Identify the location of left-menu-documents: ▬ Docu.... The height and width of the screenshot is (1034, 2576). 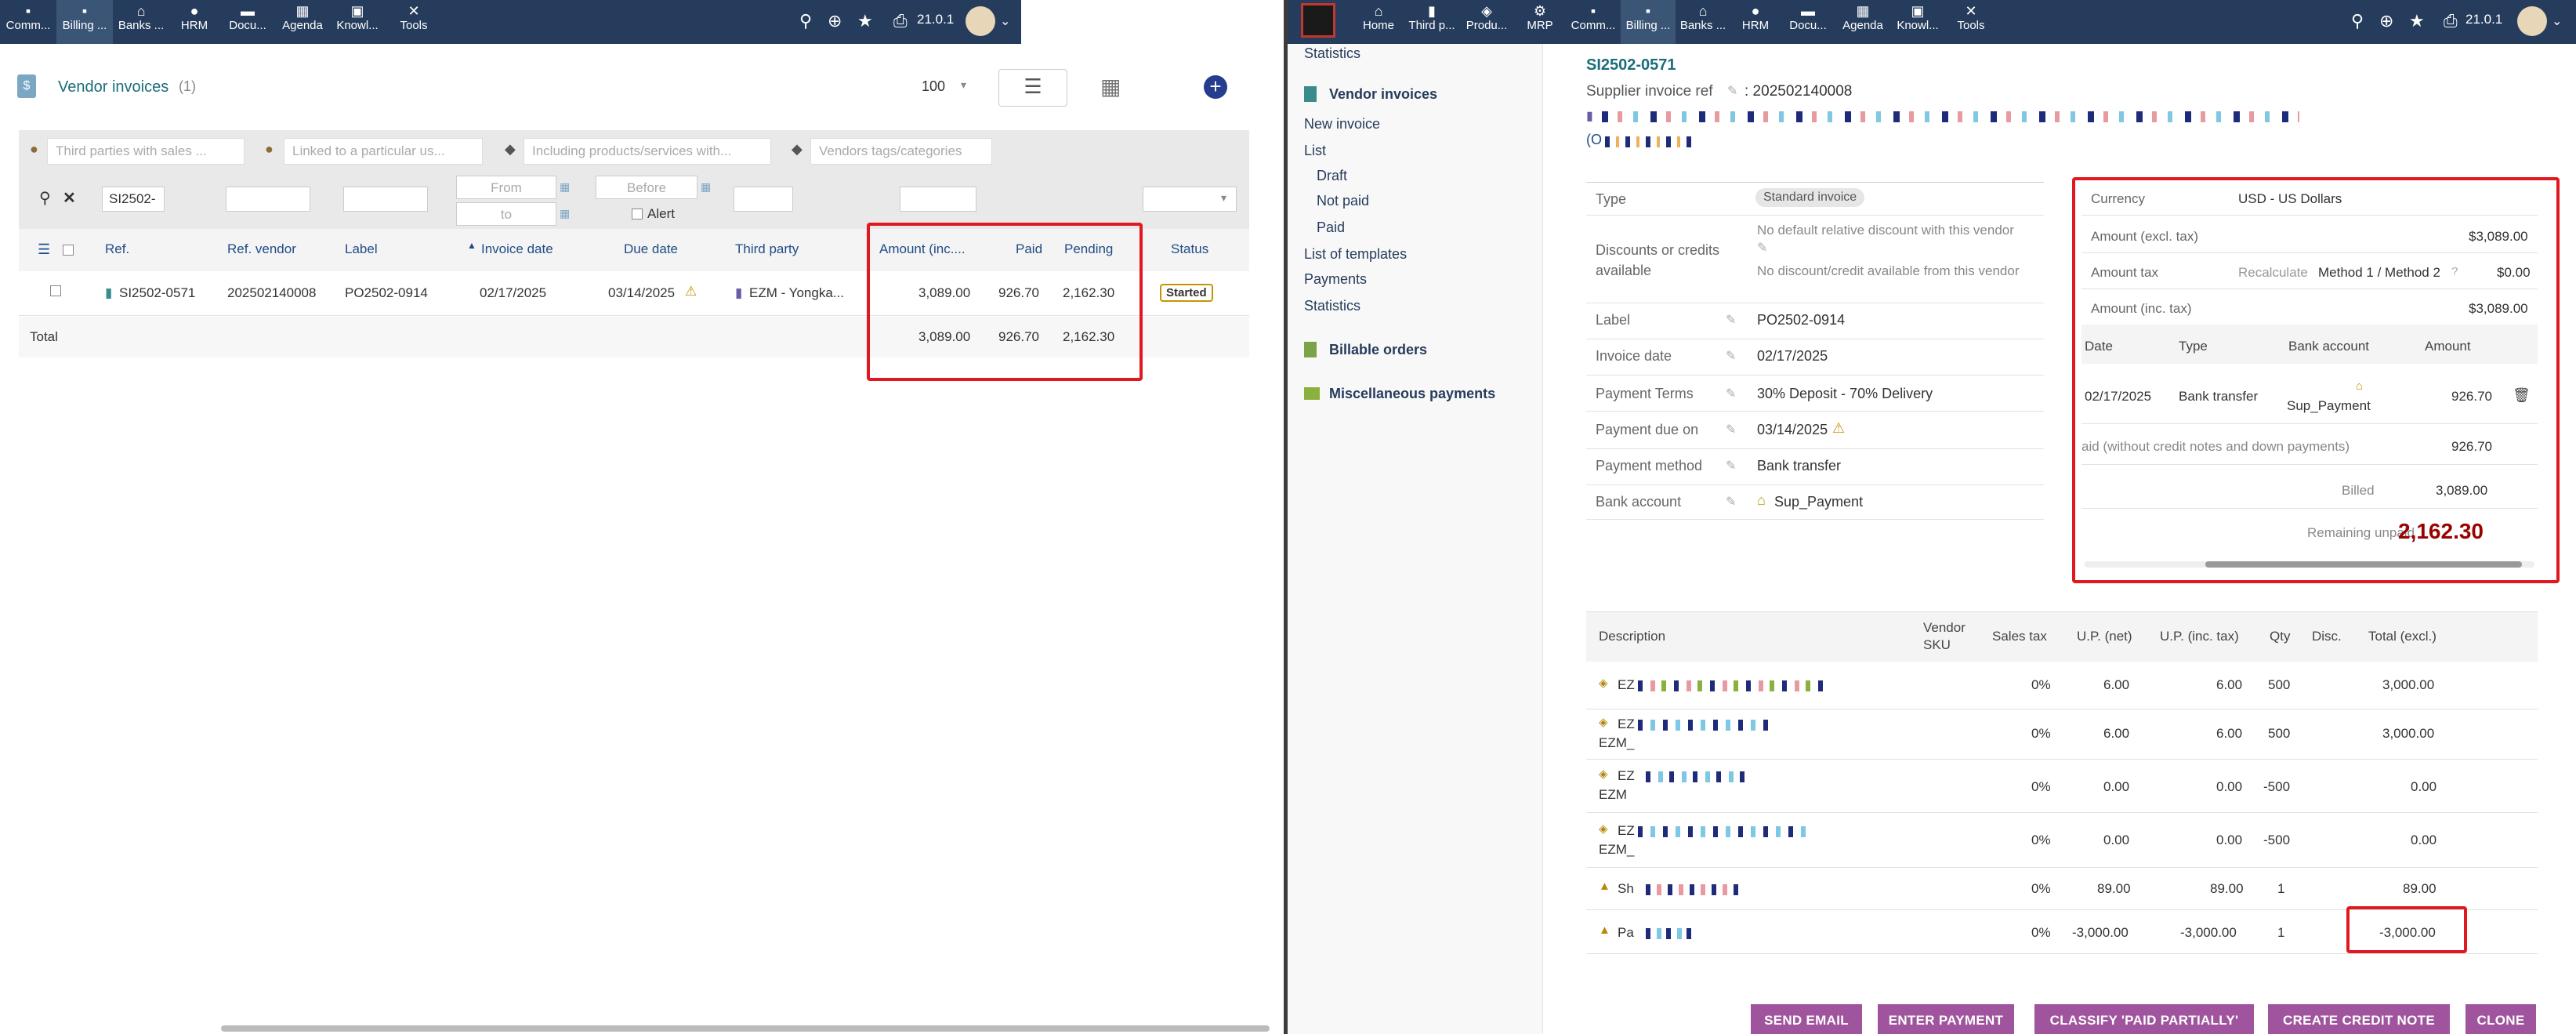
(247, 22).